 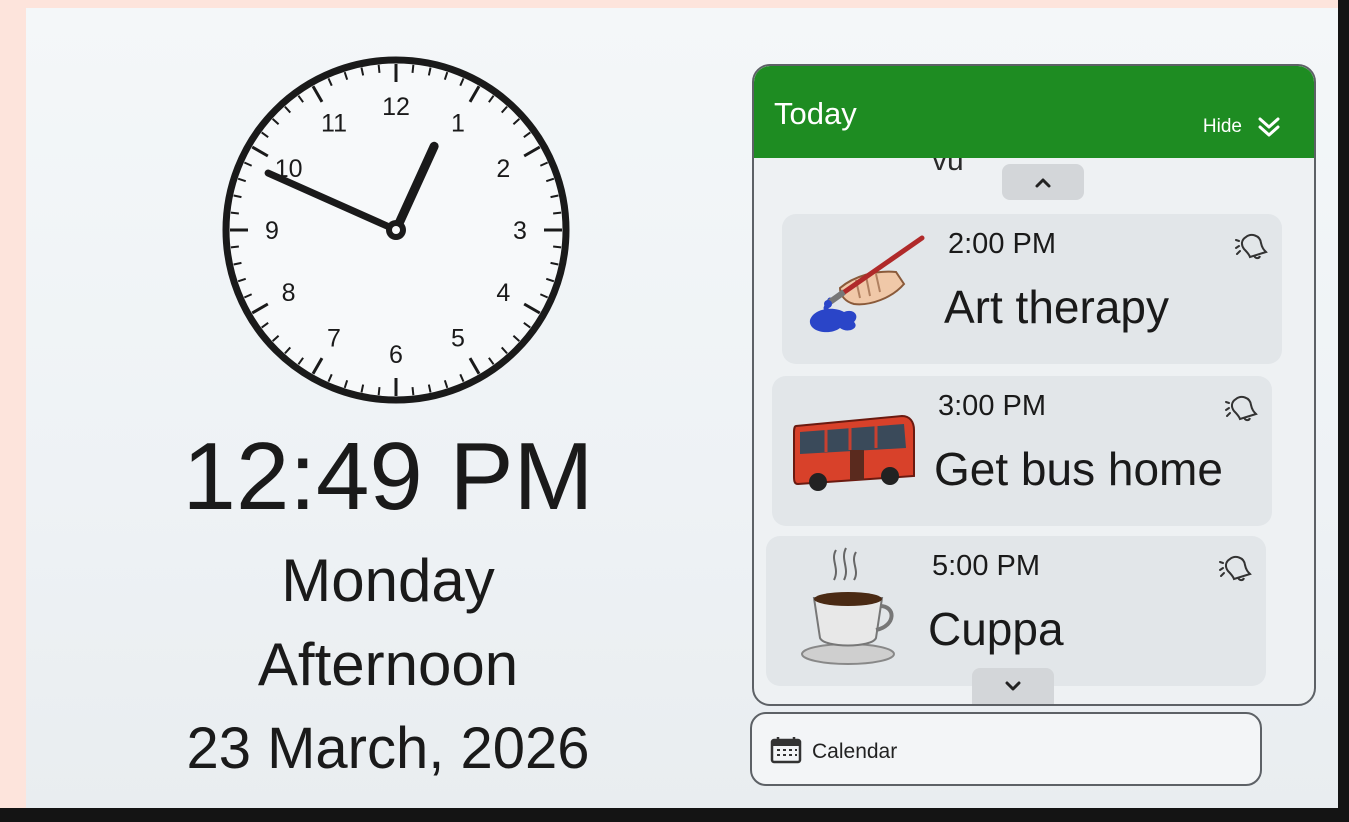 What do you see at coordinates (1269, 127) in the screenshot?
I see `double-chevron-down-icon` at bounding box center [1269, 127].